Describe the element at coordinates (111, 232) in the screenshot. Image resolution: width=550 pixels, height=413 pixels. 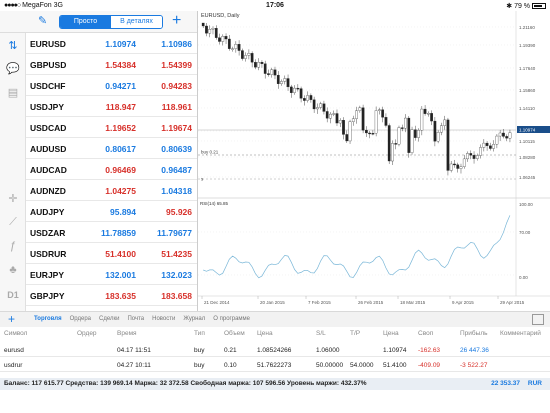
I see `quote-row: USDZAR 11.78859 11.79677` at that location.